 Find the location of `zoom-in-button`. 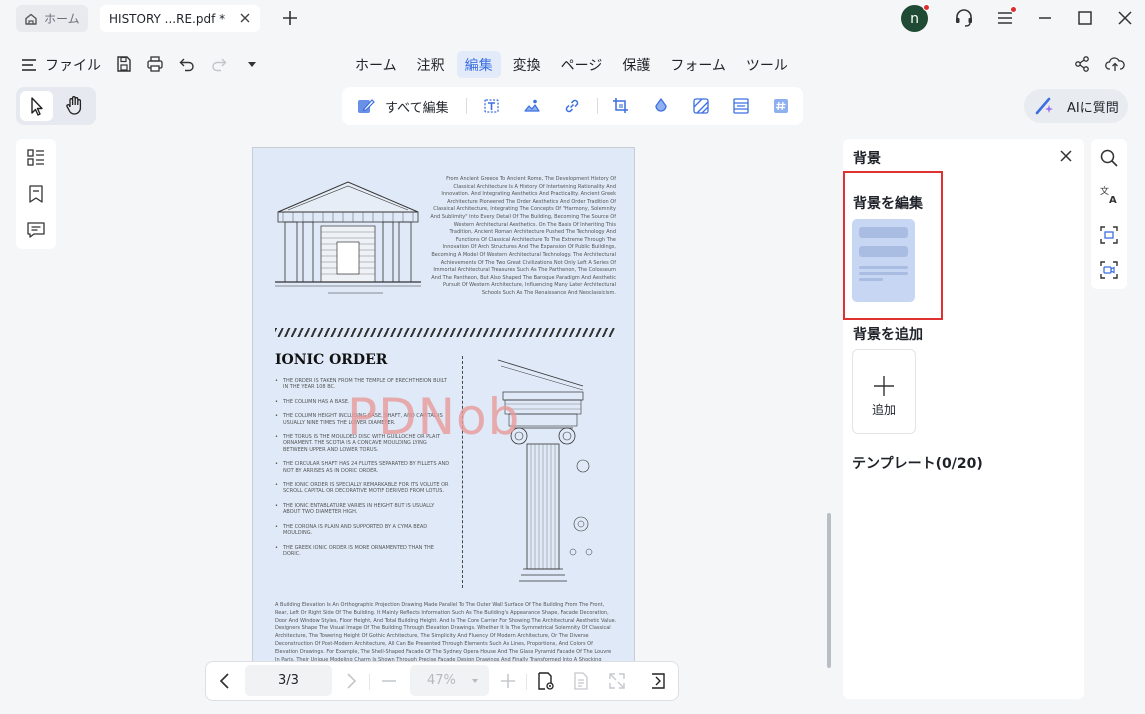

zoom-in-button is located at coordinates (508, 681).